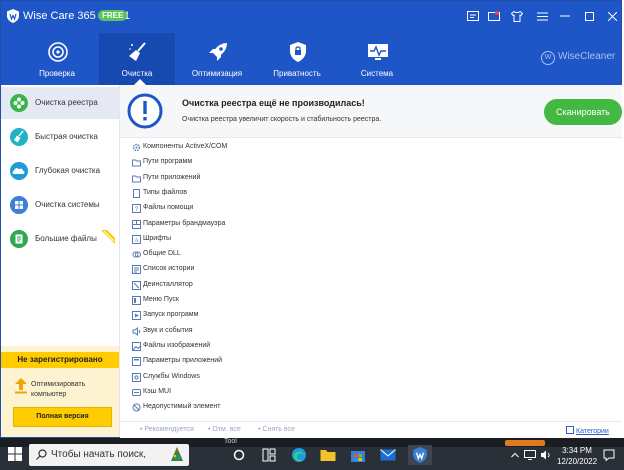 The width and height of the screenshot is (624, 470). Describe the element at coordinates (60, 137) in the screenshot. I see `sidebar-item-quick-clean: Быстрая очистка` at that location.